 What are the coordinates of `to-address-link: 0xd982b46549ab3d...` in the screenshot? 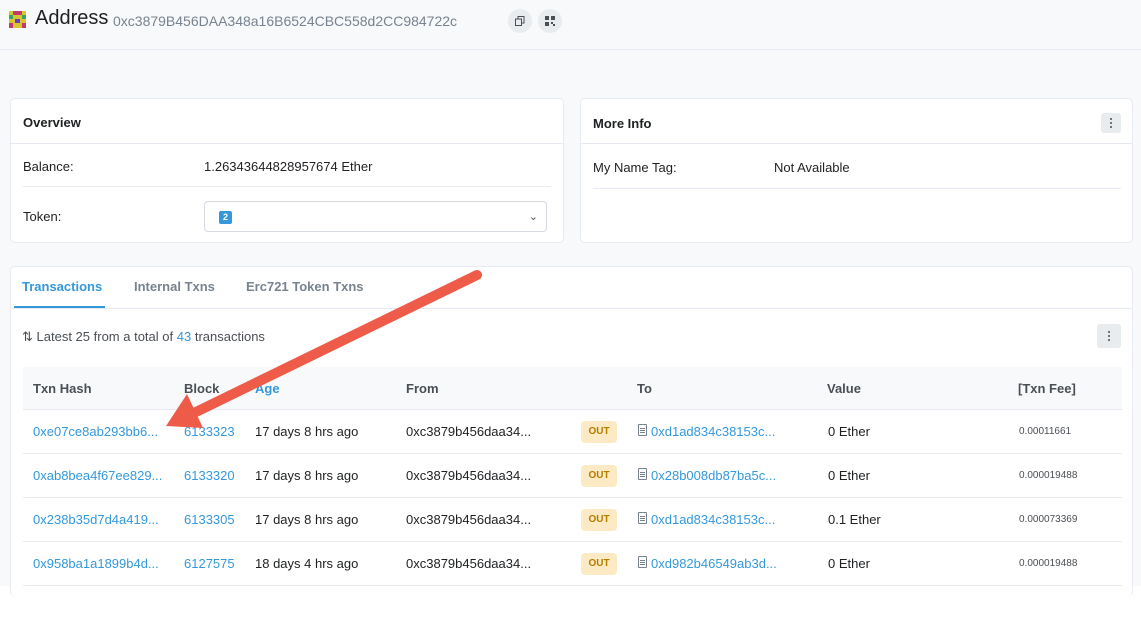 It's located at (714, 563).